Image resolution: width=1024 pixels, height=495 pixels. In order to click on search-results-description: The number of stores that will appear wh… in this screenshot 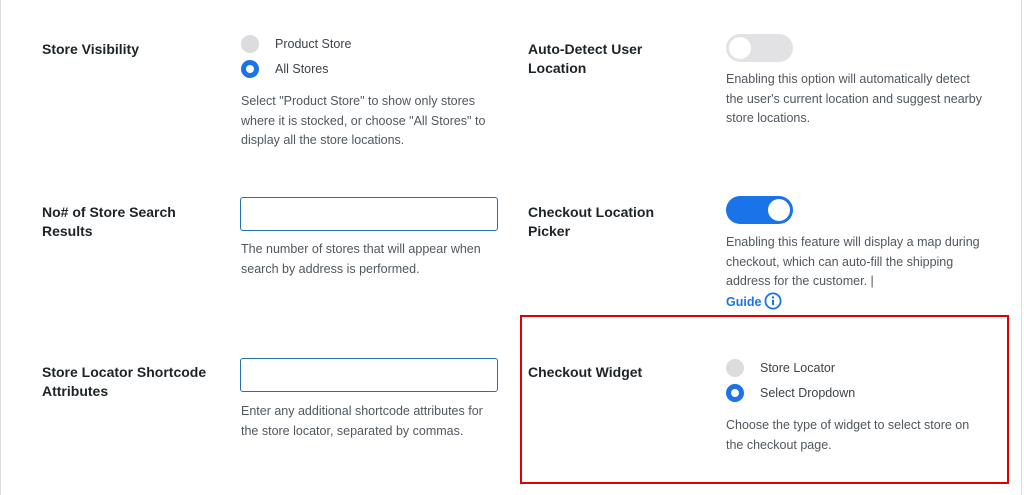, I will do `click(361, 259)`.